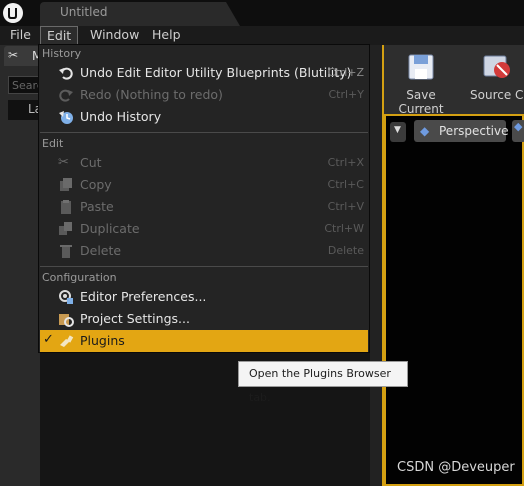 Image resolution: width=524 pixels, height=486 pixels. I want to click on redo-icon, so click(66, 95).